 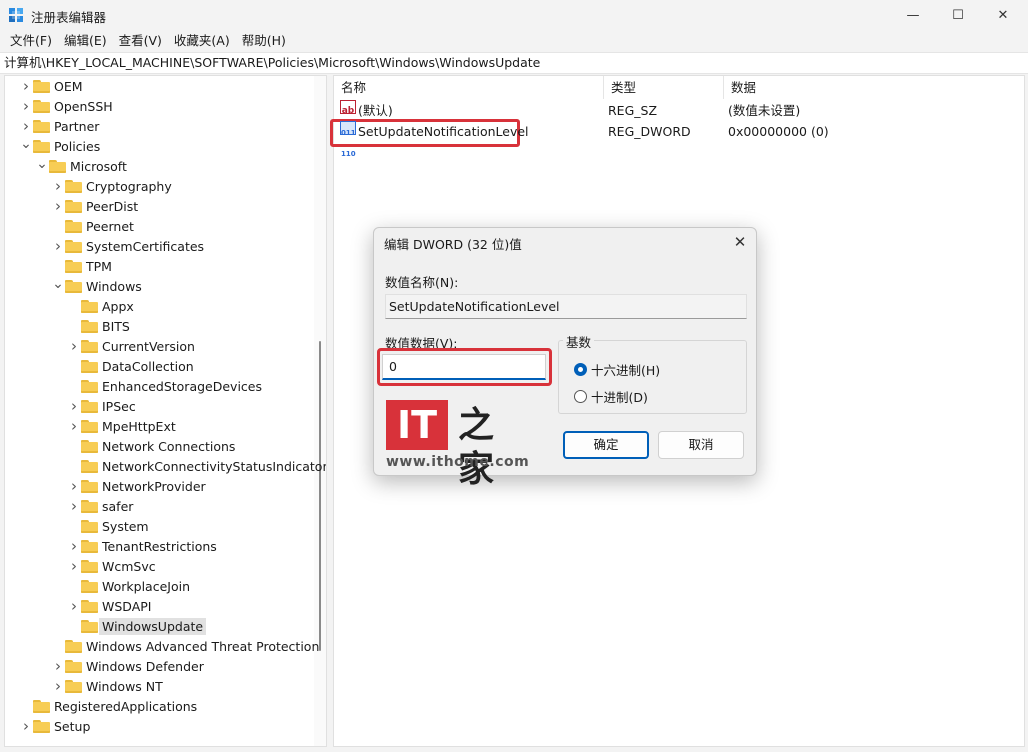 What do you see at coordinates (127, 246) in the screenshot?
I see `tree-item: › SystemCertificates` at bounding box center [127, 246].